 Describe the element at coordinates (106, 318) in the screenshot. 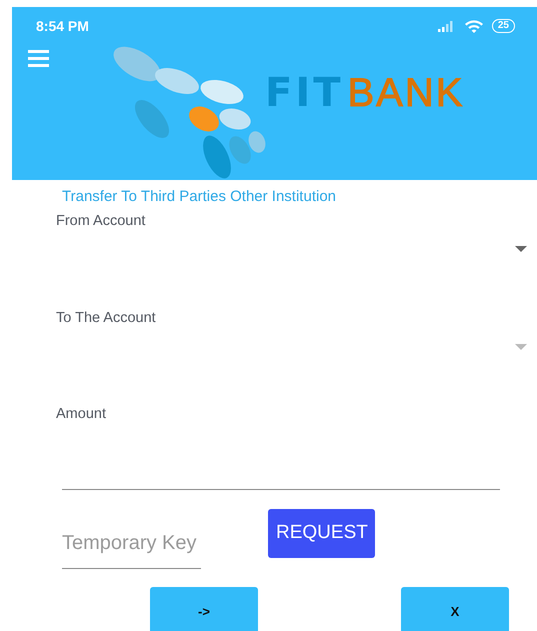

I see `field-label: To The Account` at that location.